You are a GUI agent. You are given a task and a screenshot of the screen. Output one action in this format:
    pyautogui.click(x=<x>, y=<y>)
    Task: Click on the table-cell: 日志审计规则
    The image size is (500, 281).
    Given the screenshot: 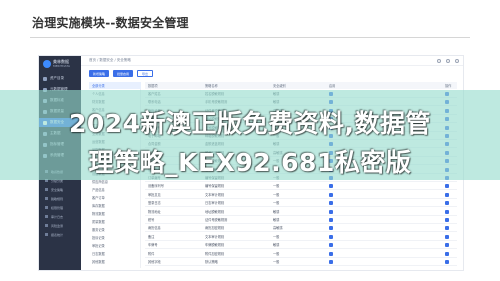 What is the action you would take?
    pyautogui.click(x=215, y=203)
    